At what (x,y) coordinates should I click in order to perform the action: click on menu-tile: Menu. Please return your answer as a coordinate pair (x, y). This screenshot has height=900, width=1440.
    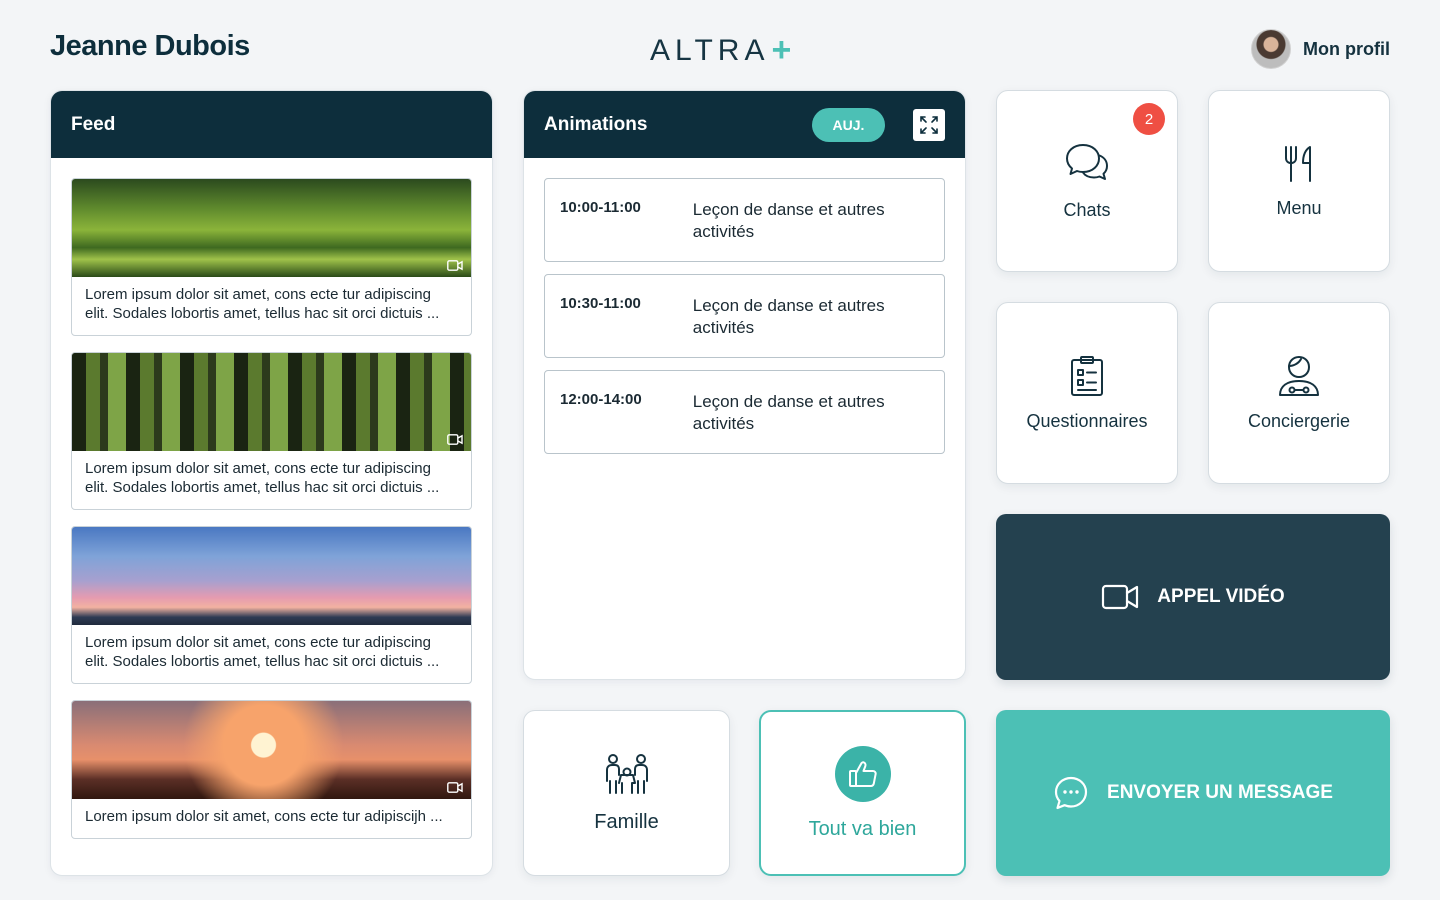
    Looking at the image, I should click on (1299, 181).